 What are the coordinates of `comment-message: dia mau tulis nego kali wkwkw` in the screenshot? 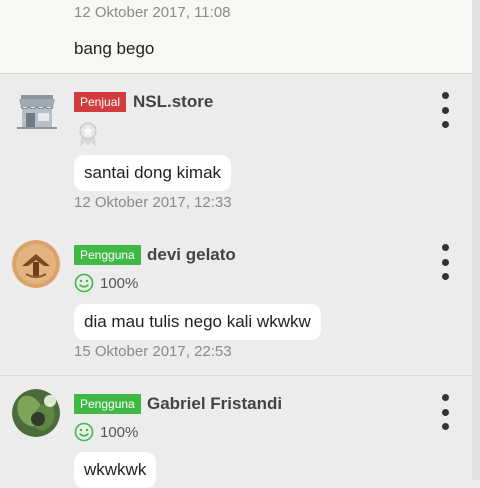 It's located at (197, 322).